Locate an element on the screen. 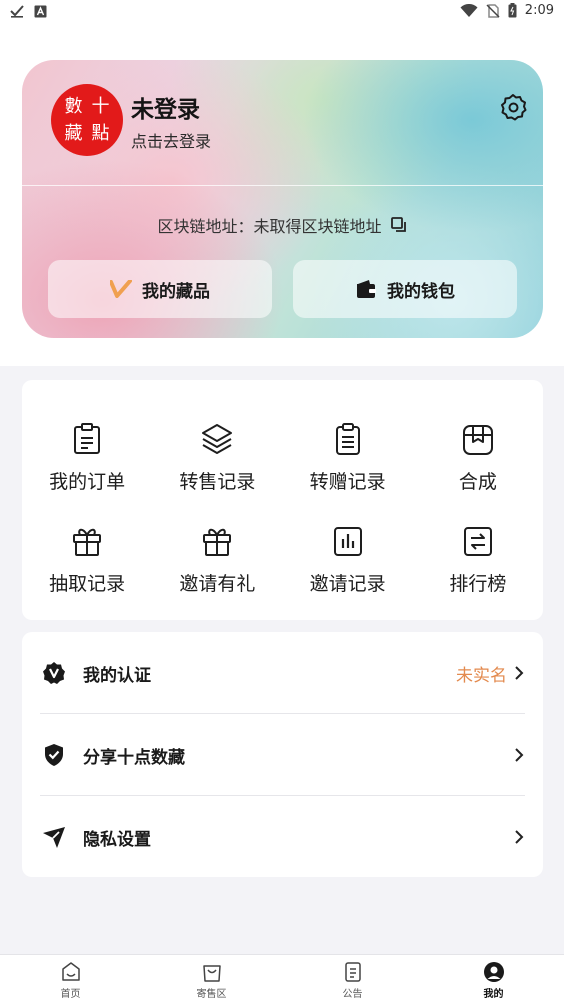 This screenshot has width=564, height=1002. send-icon is located at coordinates (54, 837).